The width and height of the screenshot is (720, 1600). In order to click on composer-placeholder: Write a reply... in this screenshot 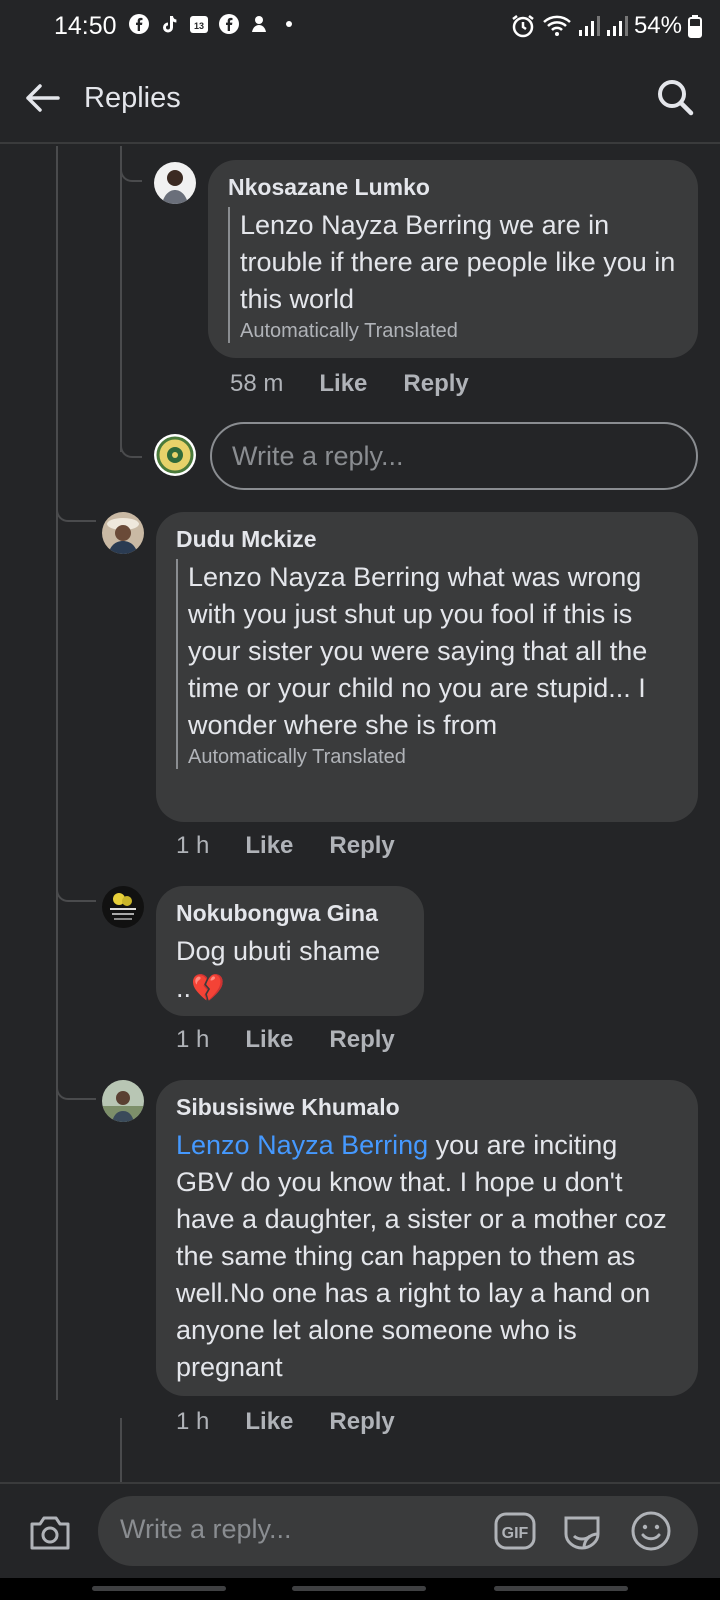, I will do `click(206, 1529)`.